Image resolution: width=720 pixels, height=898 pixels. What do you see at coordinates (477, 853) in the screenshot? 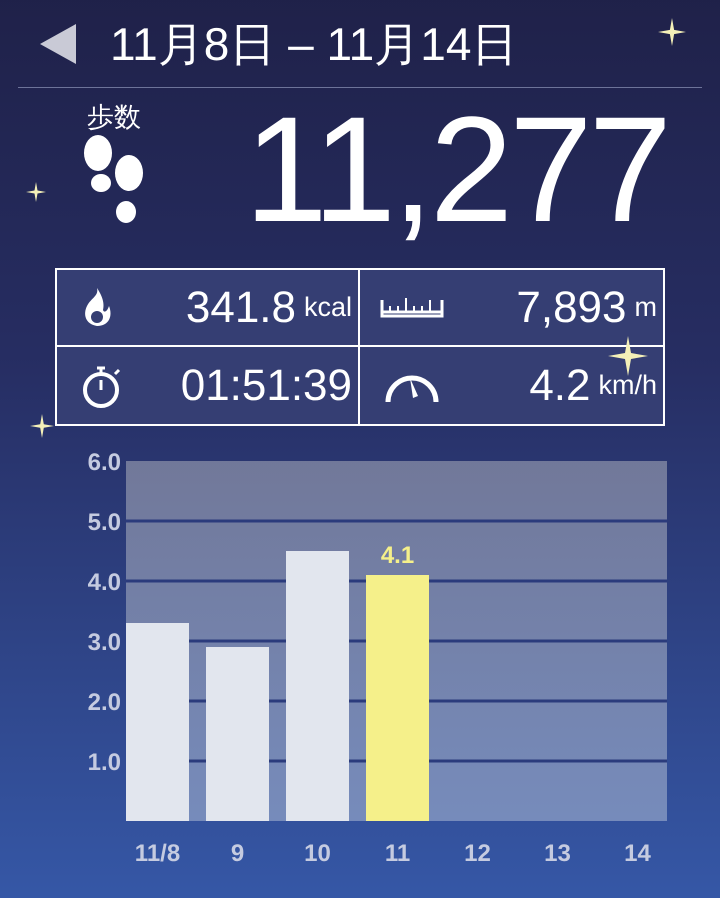
I see `x-axis-label: 12` at bounding box center [477, 853].